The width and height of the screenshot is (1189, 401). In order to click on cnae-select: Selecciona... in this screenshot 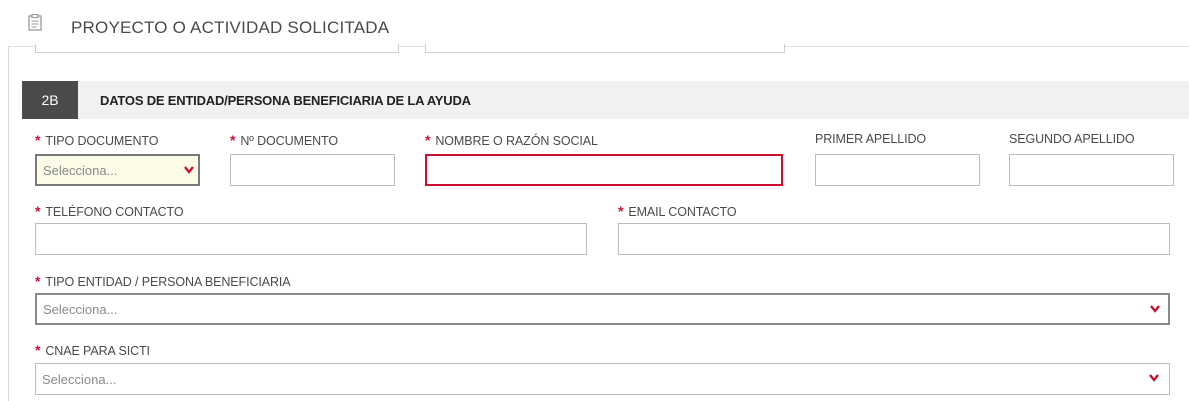, I will do `click(602, 379)`.